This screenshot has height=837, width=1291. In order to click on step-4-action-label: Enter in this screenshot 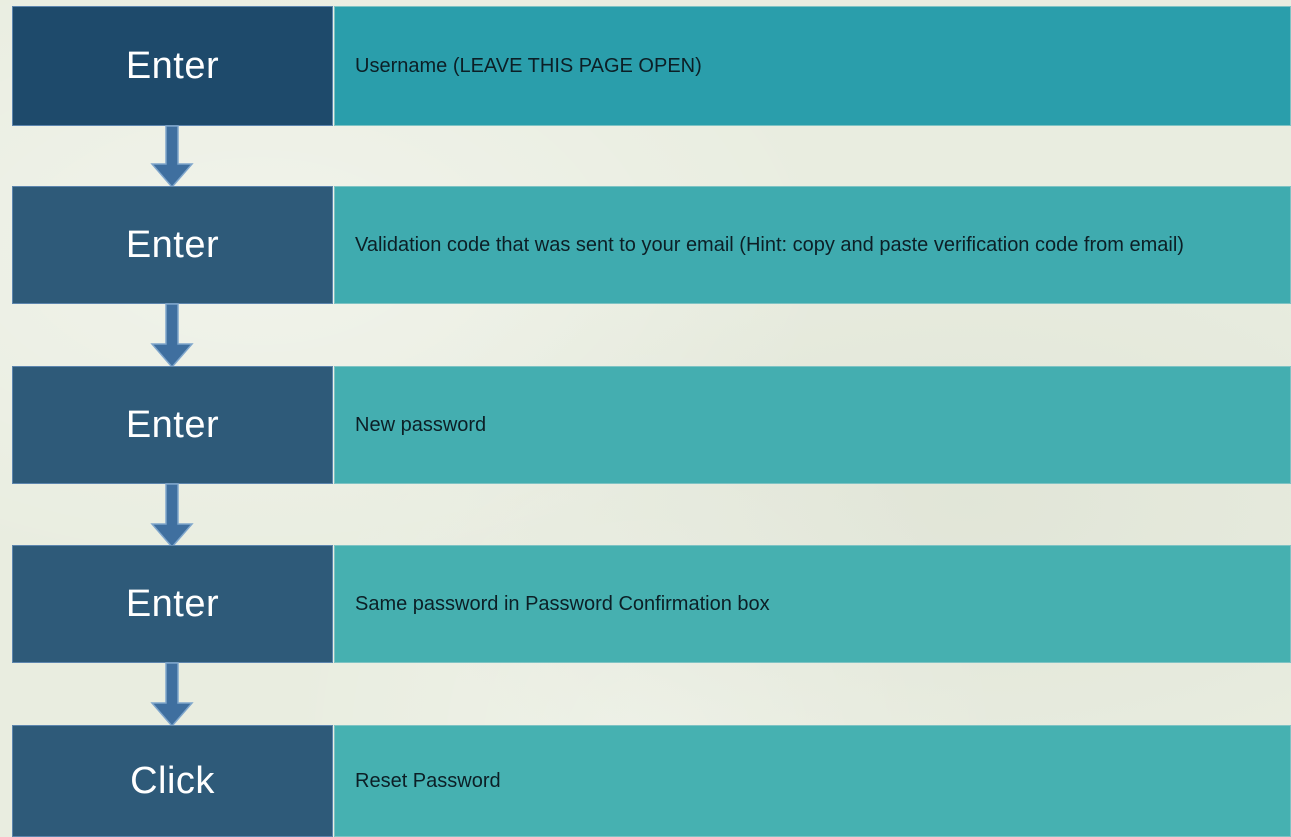, I will do `click(172, 603)`.